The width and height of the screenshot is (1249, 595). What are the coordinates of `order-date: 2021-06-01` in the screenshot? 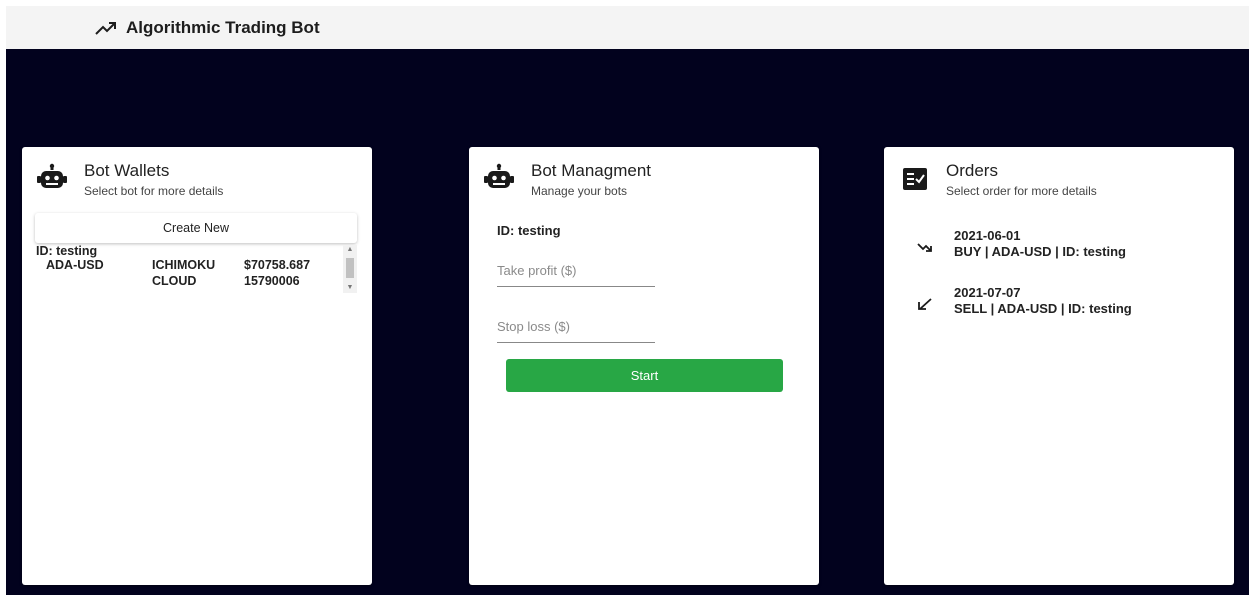 It's located at (987, 235).